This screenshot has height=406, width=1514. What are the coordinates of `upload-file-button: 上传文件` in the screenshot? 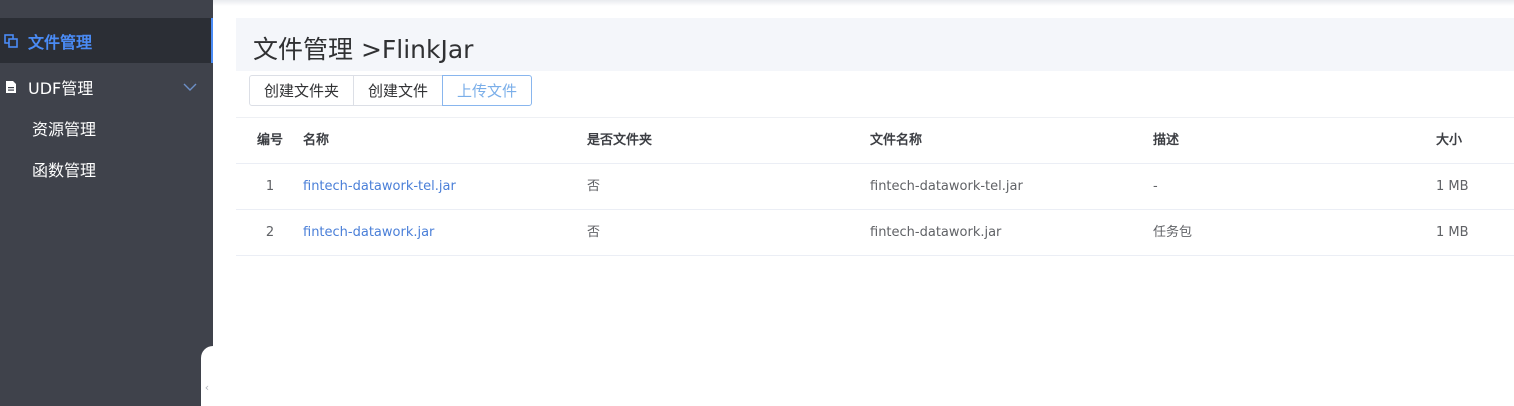 It's located at (487, 90).